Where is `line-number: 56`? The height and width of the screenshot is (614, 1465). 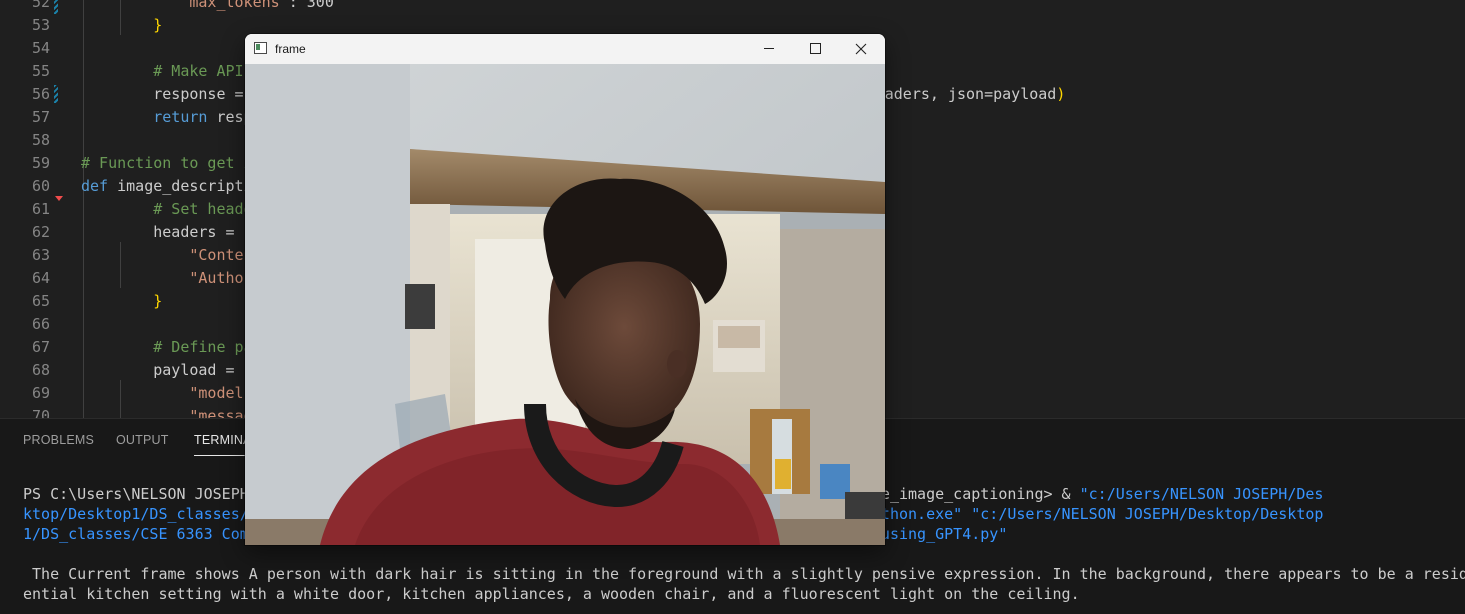
line-number: 56 is located at coordinates (40, 94).